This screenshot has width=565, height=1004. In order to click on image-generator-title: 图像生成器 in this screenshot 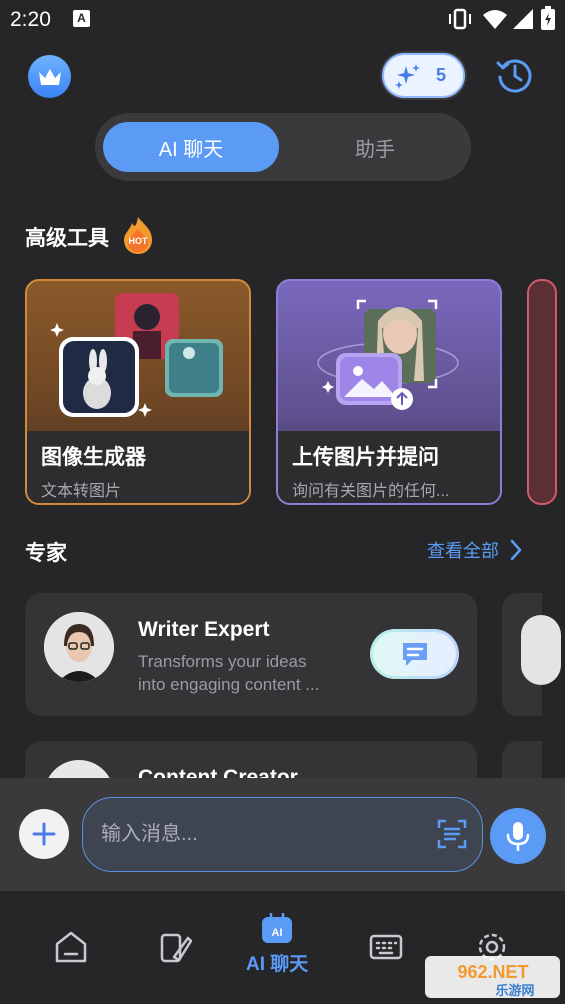, I will do `click(93, 457)`.